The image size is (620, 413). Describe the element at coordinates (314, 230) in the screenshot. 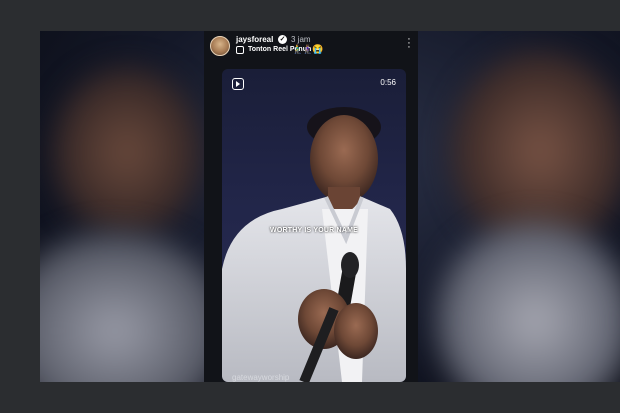

I see `video-caption: WORTHY IS YOUR NAME` at that location.